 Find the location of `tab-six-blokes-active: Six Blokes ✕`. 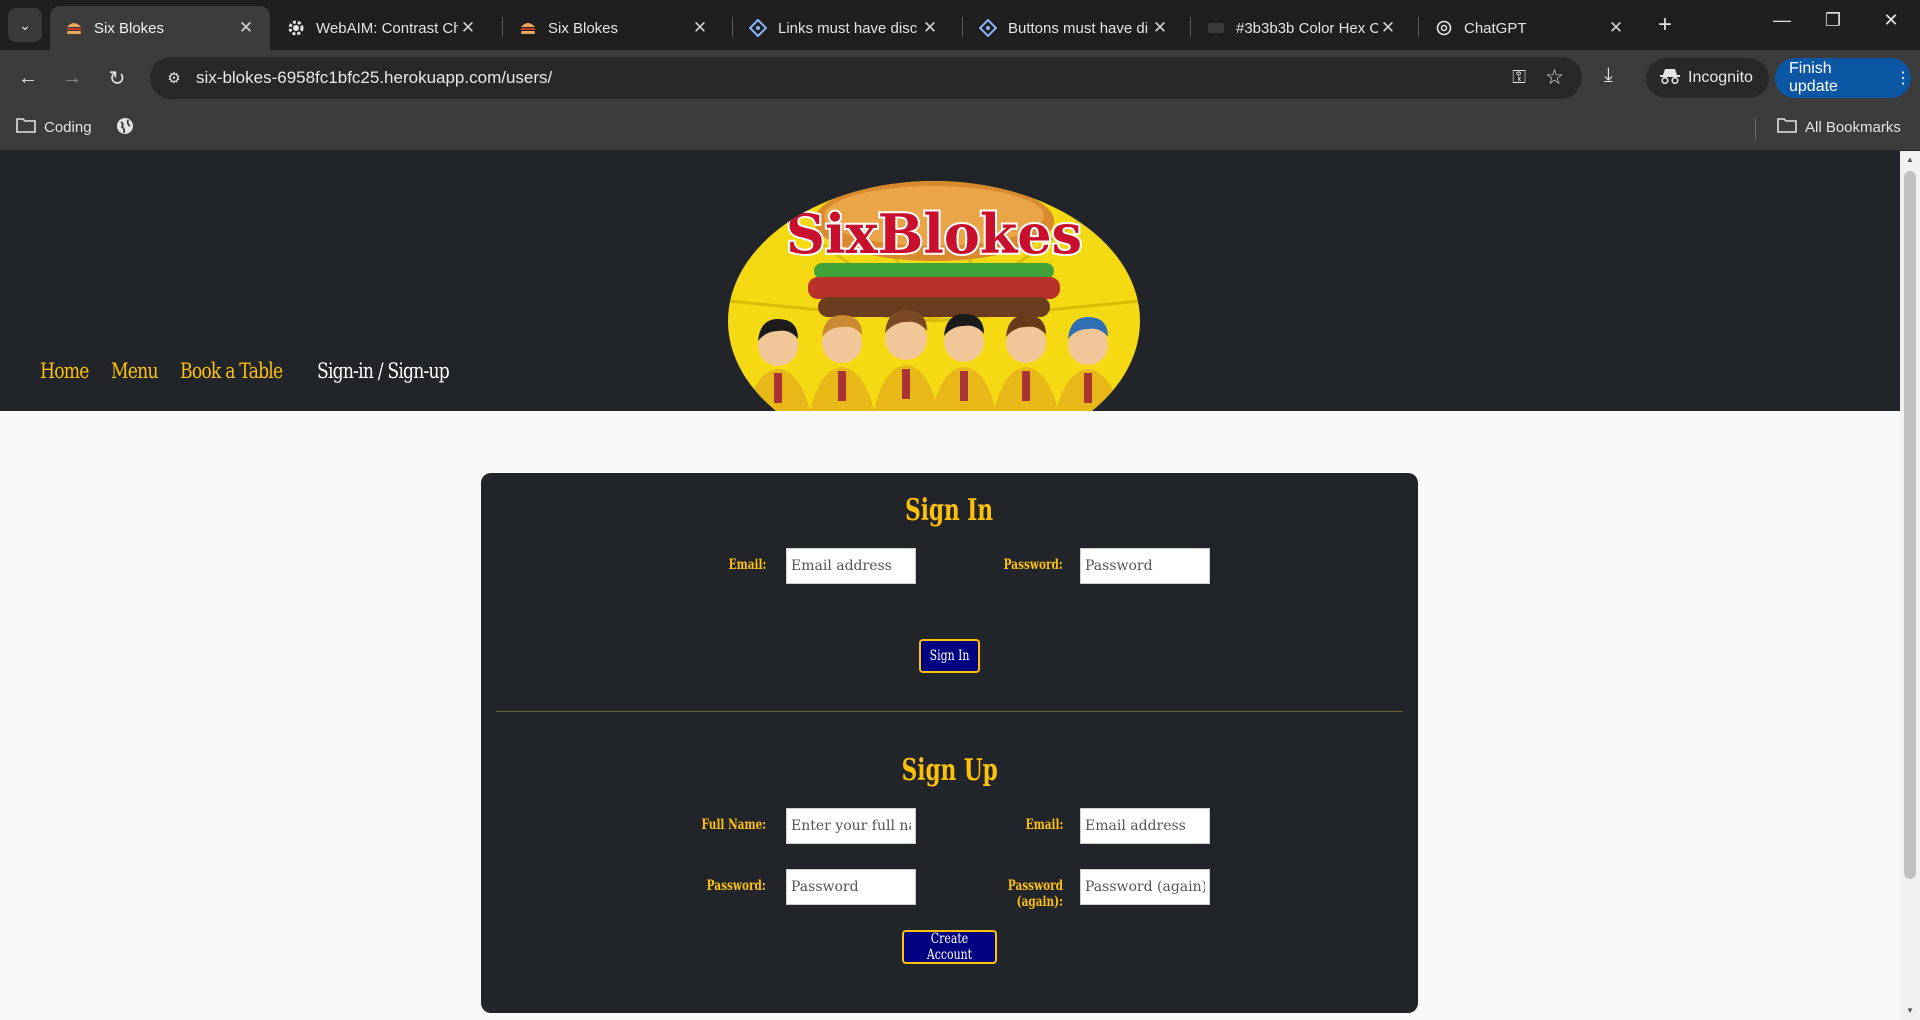

tab-six-blokes-active: Six Blokes ✕ is located at coordinates (160, 28).